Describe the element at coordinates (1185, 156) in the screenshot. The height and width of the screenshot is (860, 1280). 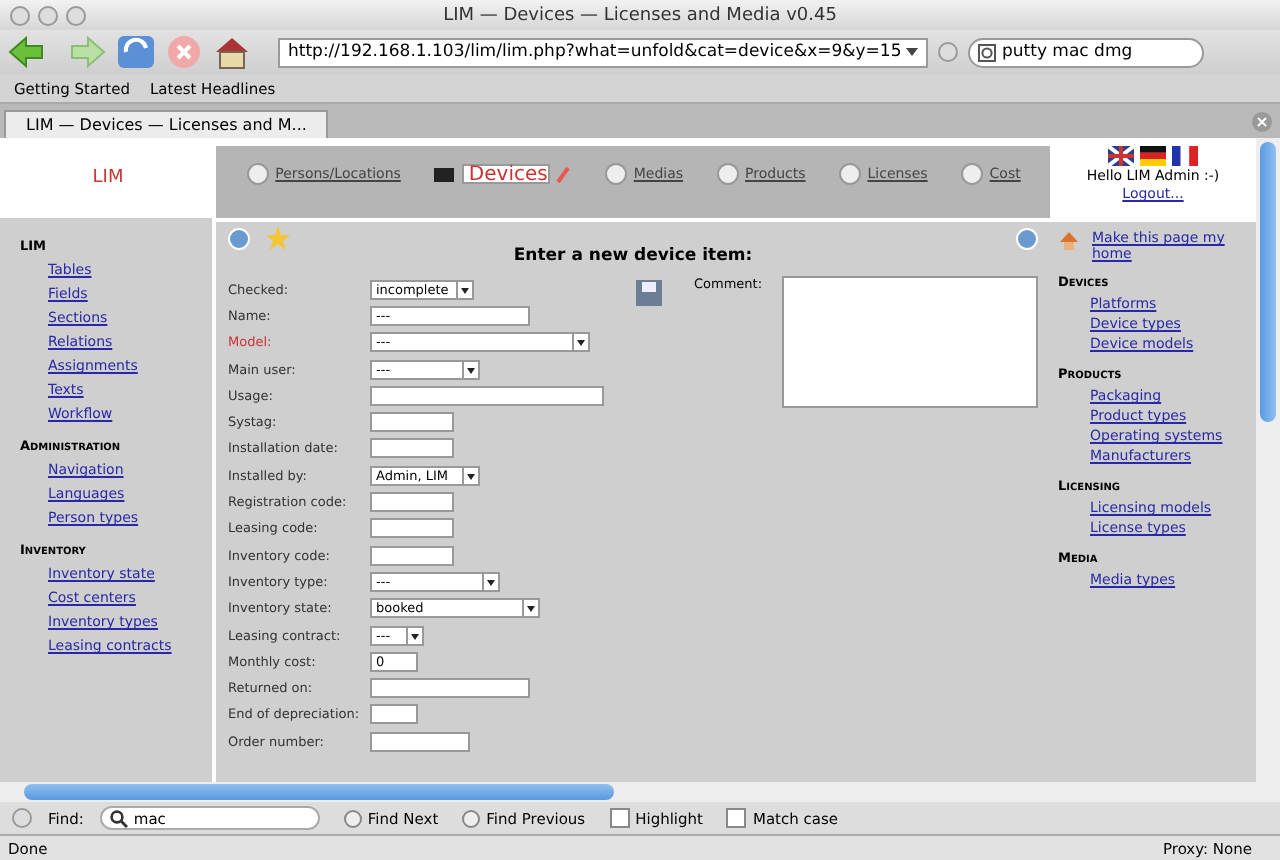
I see `french-flag-icon` at that location.